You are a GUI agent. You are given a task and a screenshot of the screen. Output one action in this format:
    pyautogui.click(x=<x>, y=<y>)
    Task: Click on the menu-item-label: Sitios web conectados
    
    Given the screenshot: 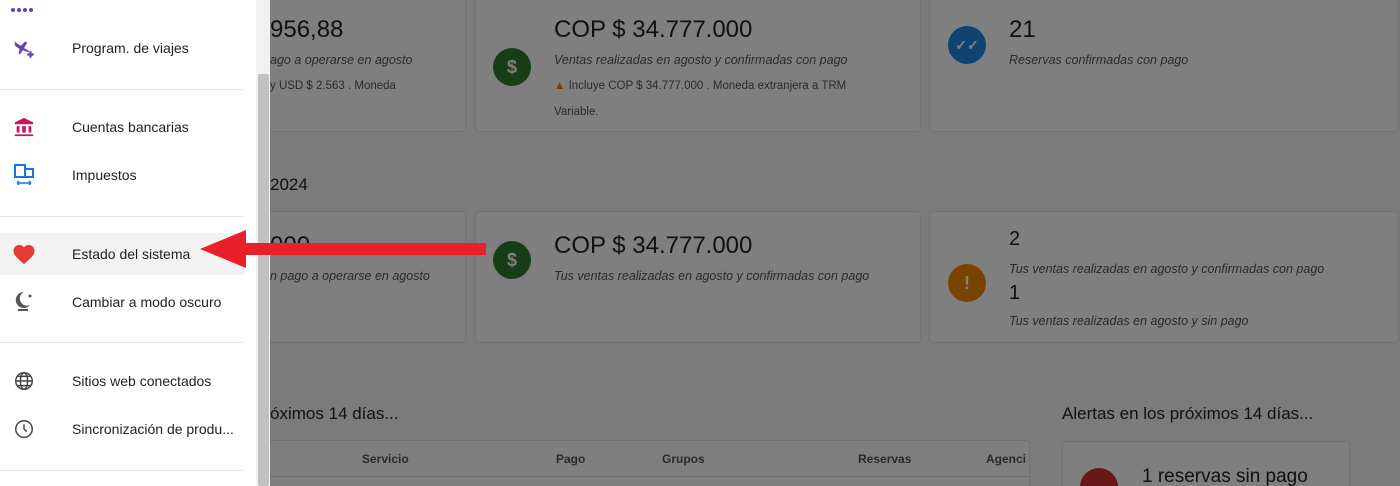 What is the action you would take?
    pyautogui.click(x=142, y=381)
    